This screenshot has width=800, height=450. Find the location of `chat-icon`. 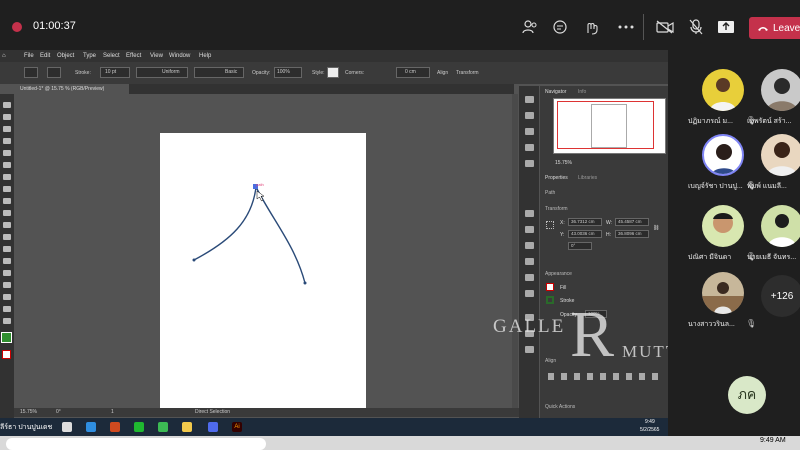

chat-icon is located at coordinates (560, 27).